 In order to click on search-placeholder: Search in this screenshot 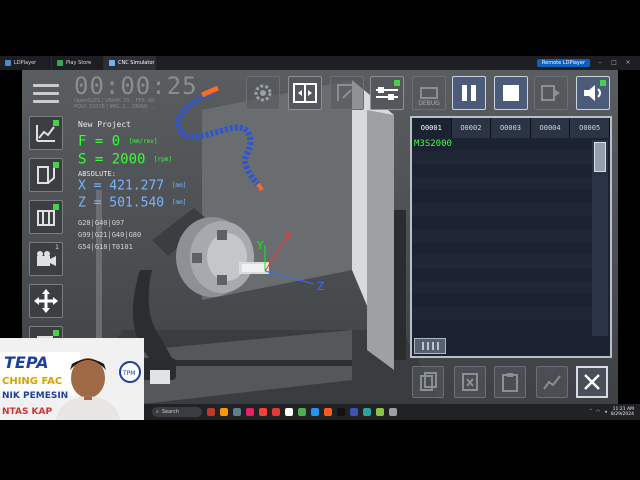, I will do `click(170, 412)`.